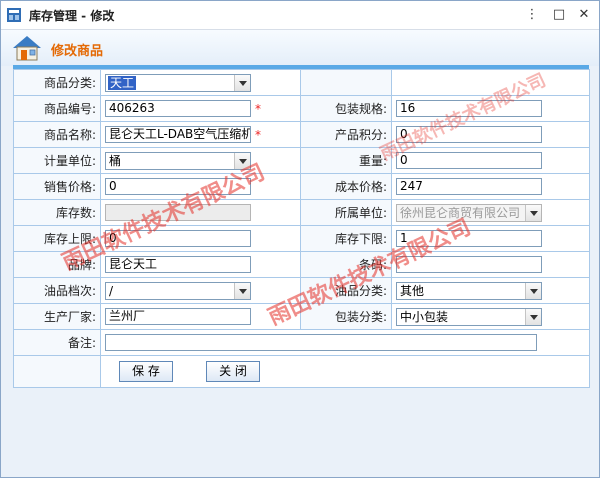  Describe the element at coordinates (469, 186) in the screenshot. I see `cost-price-input: 247` at that location.